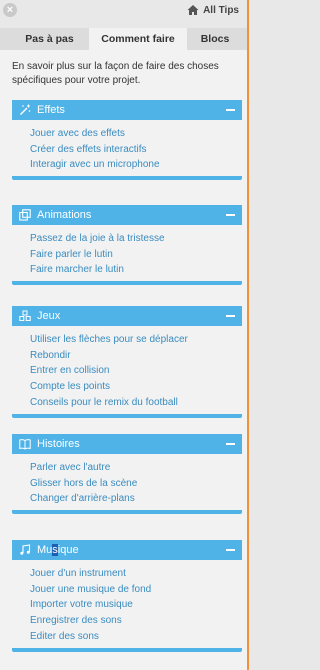  Describe the element at coordinates (127, 605) in the screenshot. I see `tip-link: Importer votre musique` at that location.